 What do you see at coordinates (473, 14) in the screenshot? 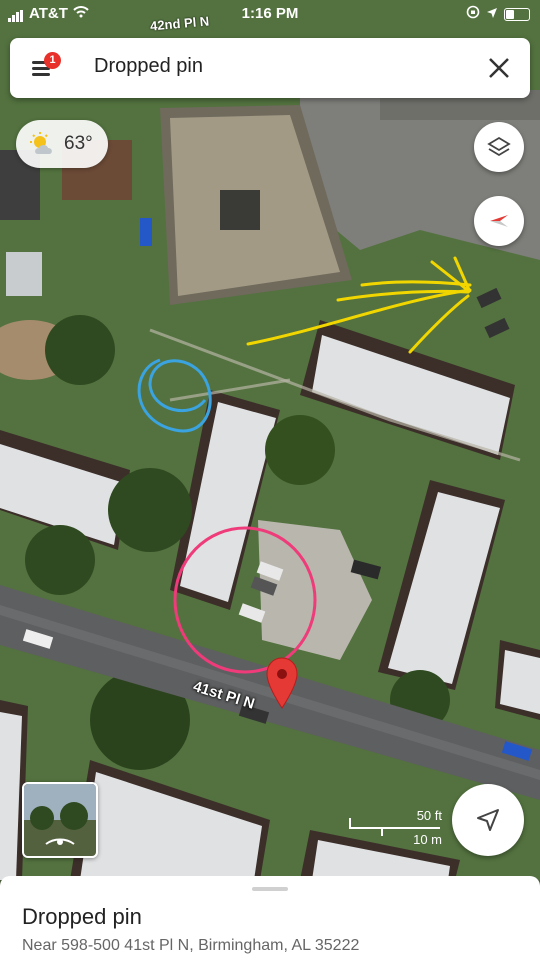
I see `rotation-lock-icon` at bounding box center [473, 14].